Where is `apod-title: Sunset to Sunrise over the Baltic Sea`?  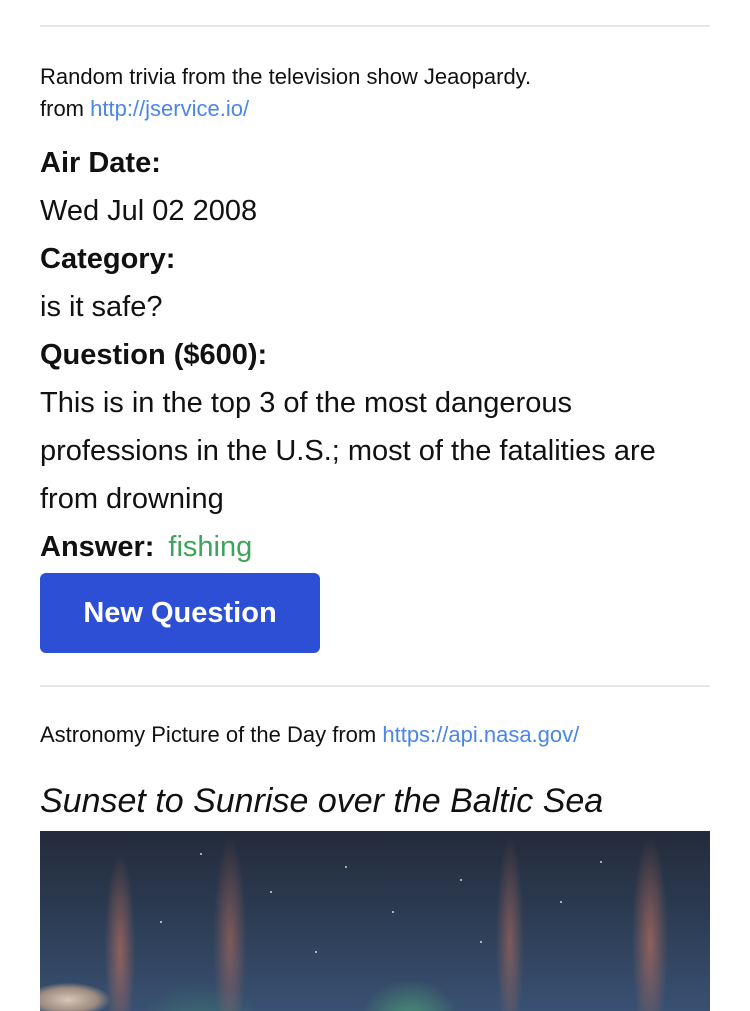
apod-title: Sunset to Sunrise over the Baltic Sea is located at coordinates (322, 801).